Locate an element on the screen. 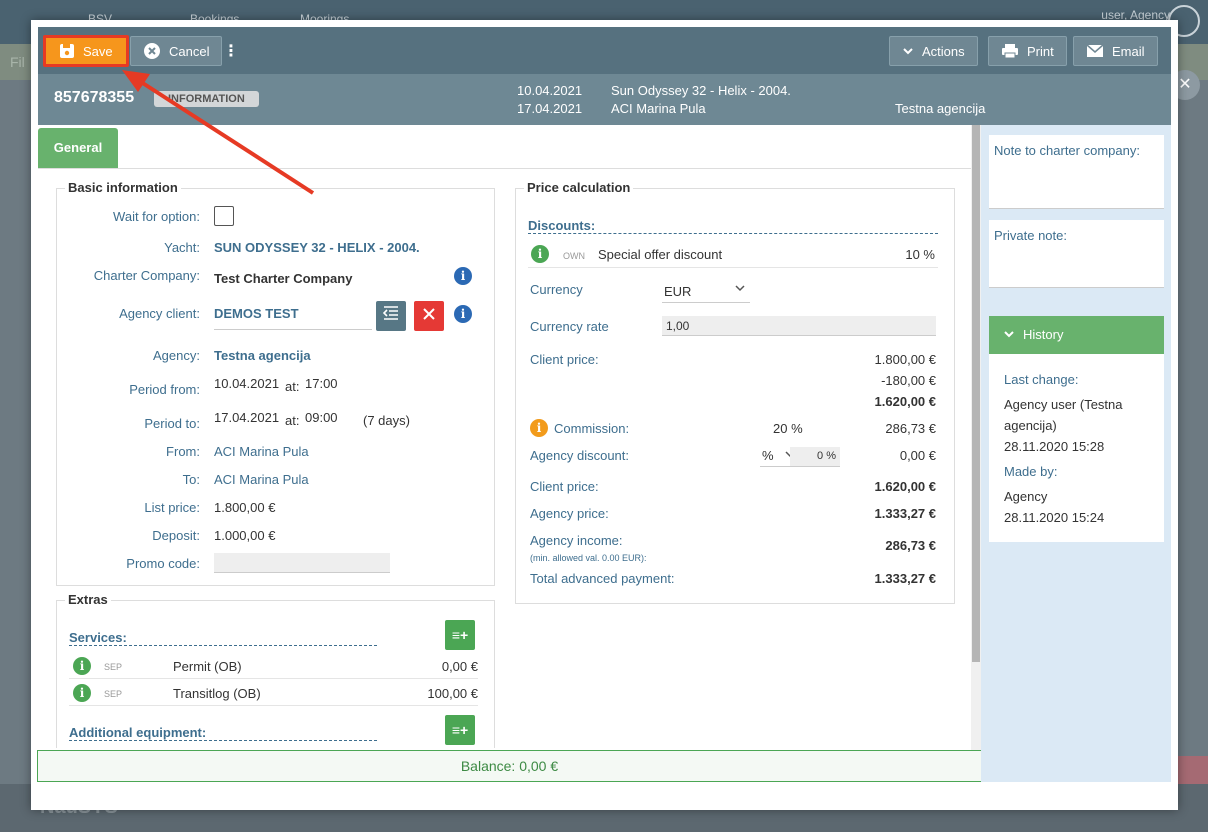 This screenshot has width=1208, height=832. additional-equipment-title: Additional equipment: is located at coordinates (223, 733).